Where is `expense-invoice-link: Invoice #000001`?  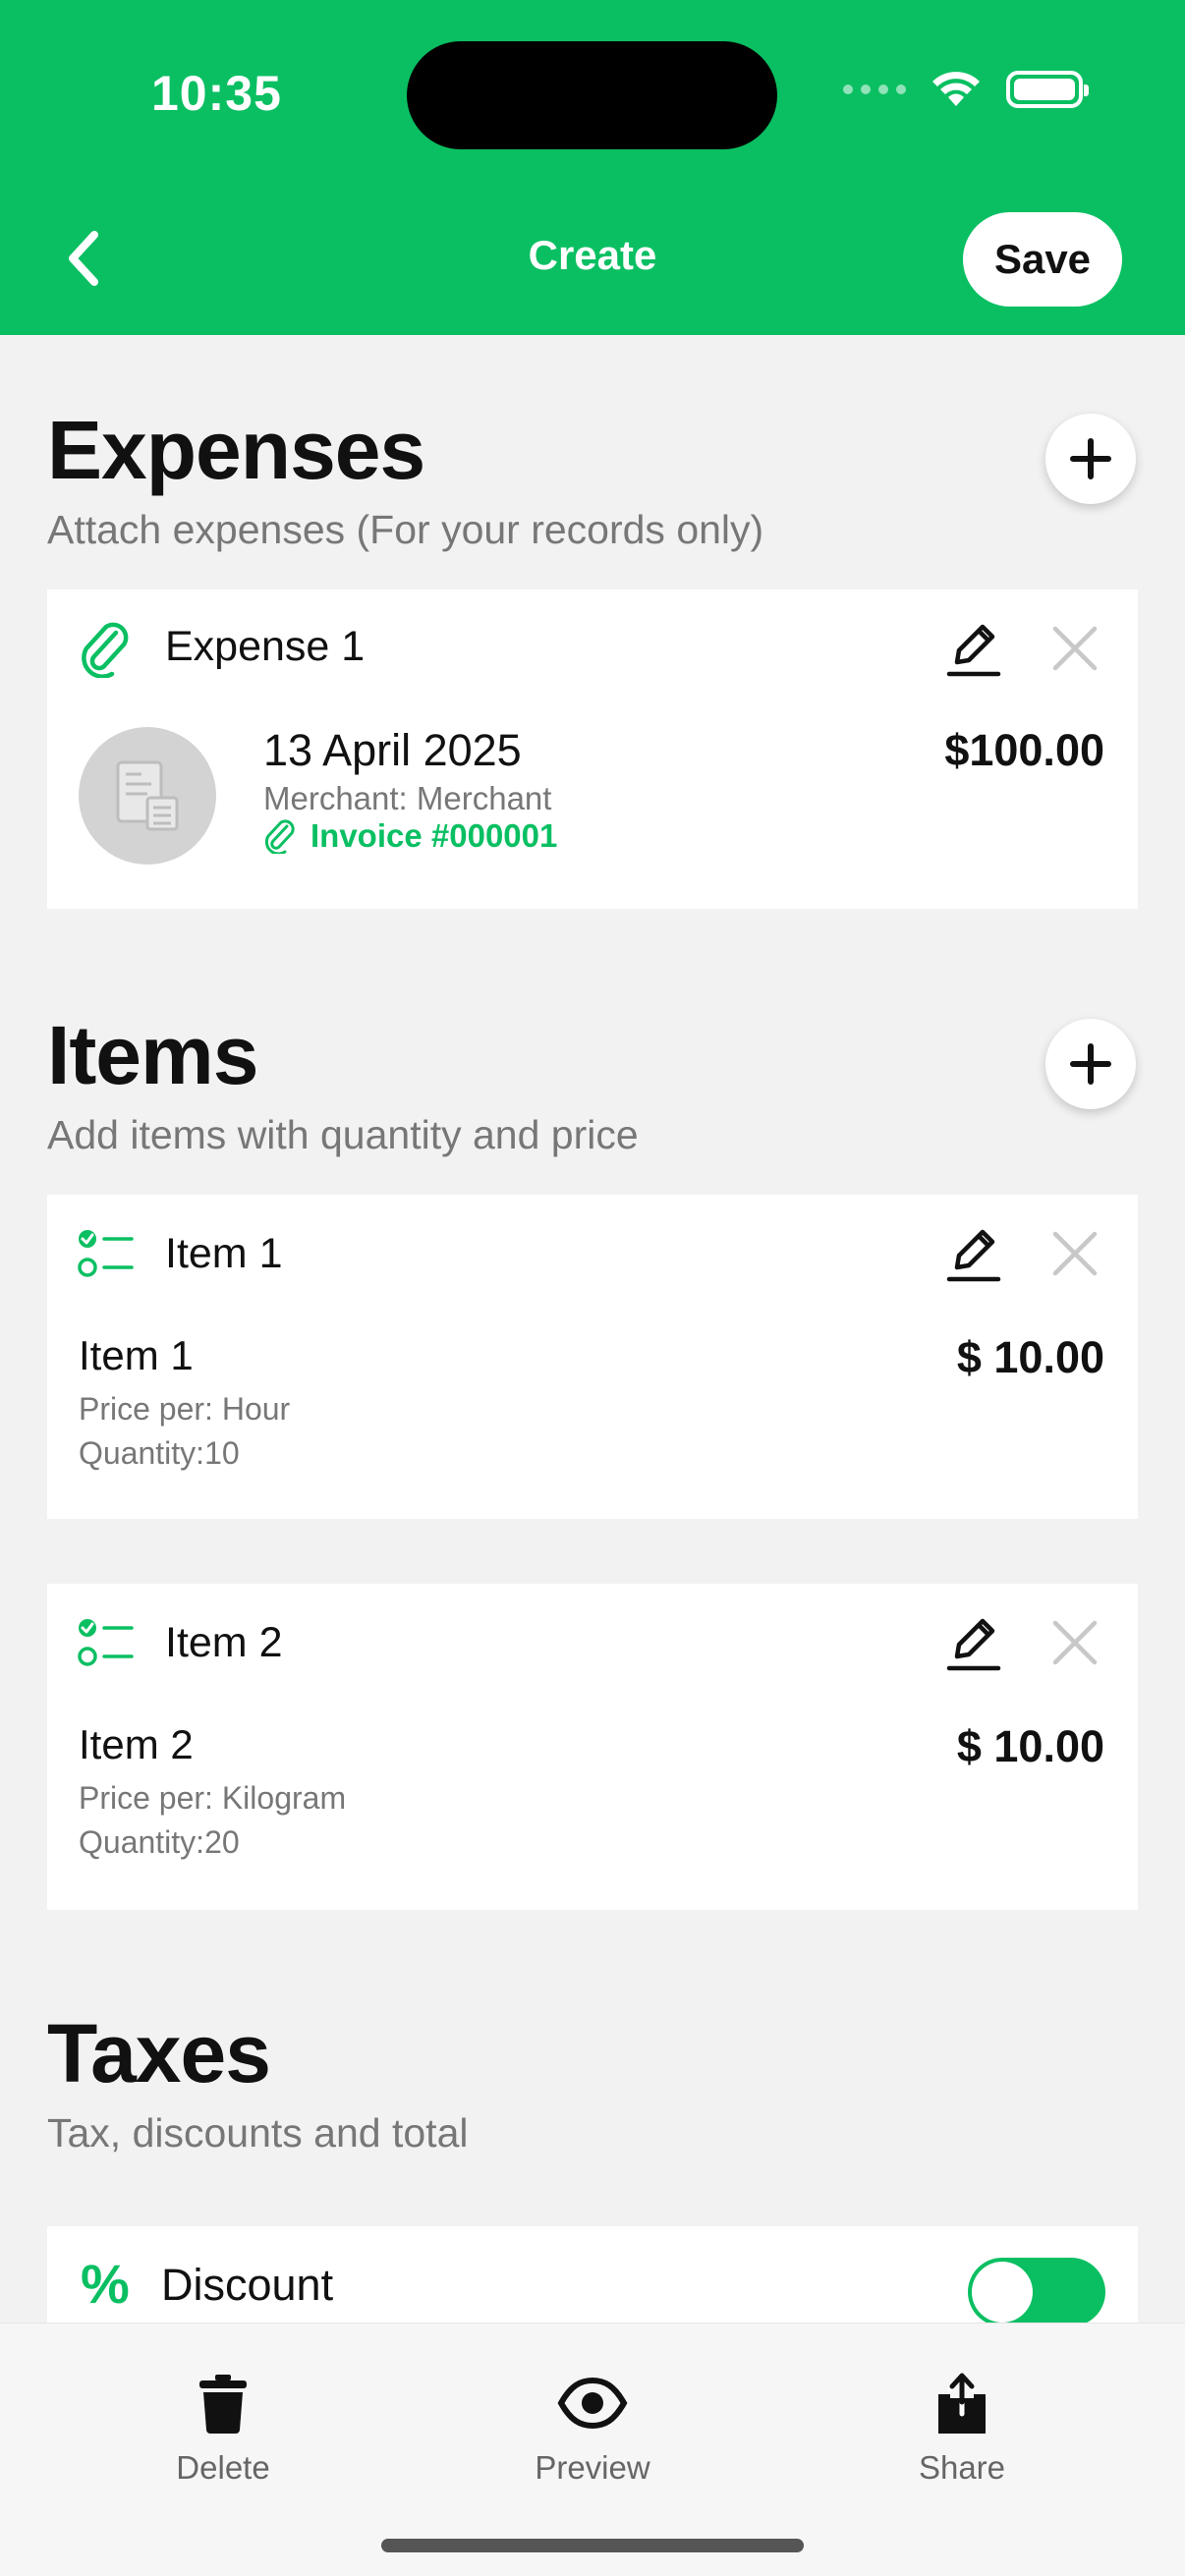 expense-invoice-link: Invoice #000001 is located at coordinates (410, 836).